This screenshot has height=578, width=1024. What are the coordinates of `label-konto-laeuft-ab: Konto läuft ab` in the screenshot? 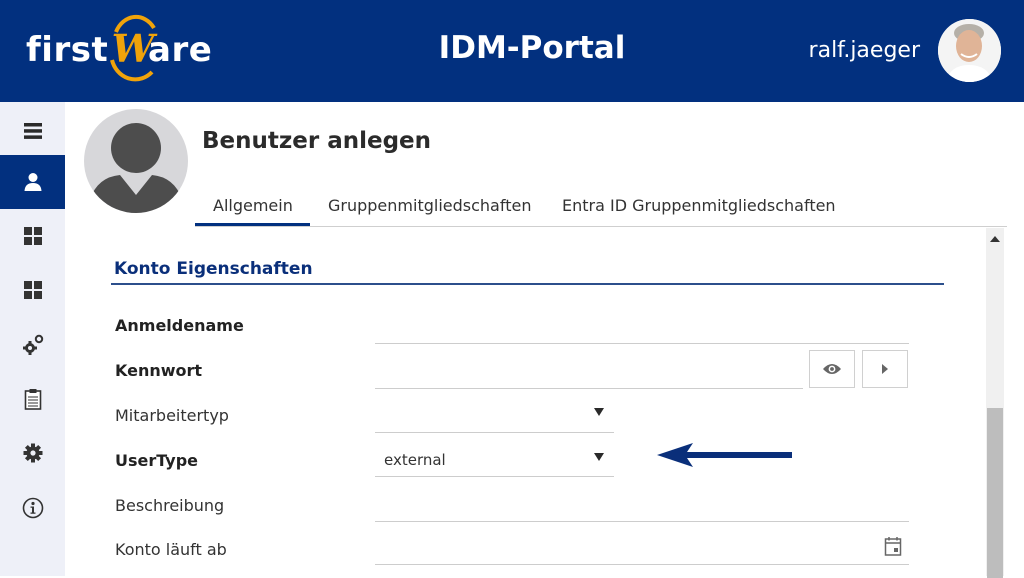 It's located at (171, 549).